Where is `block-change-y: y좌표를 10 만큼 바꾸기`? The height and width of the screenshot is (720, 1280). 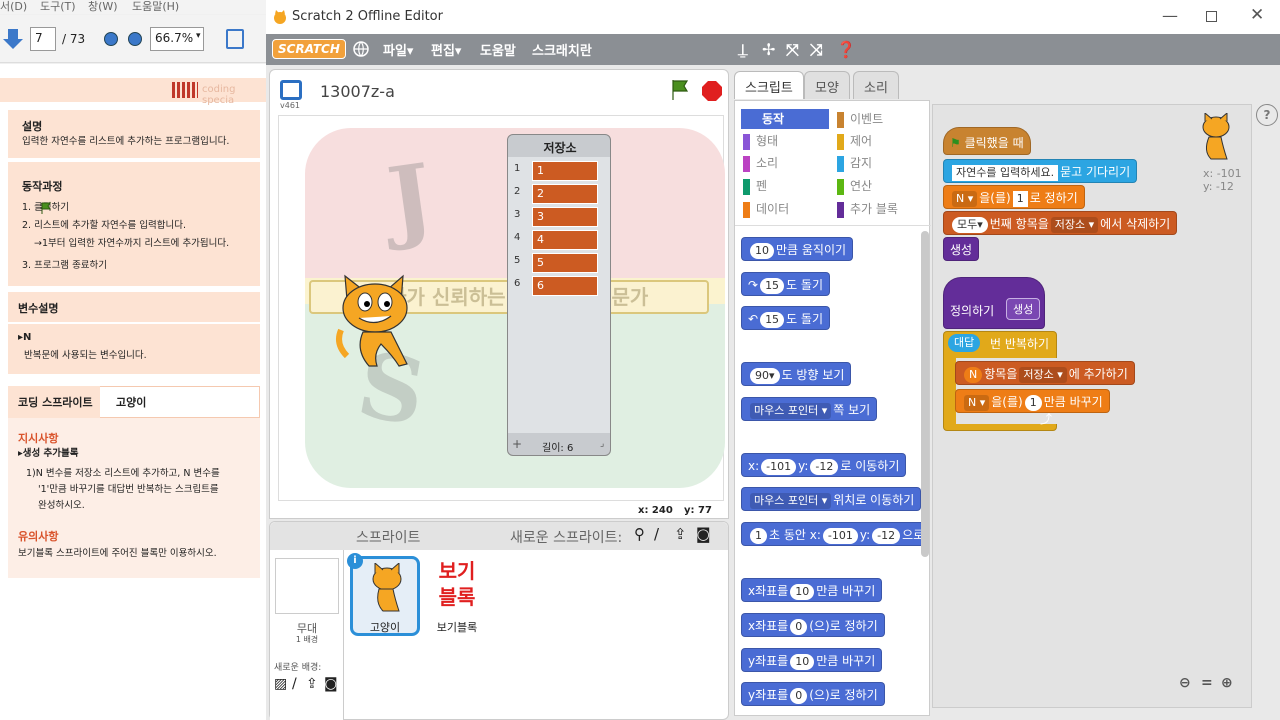
block-change-y: y좌표를 10 만큼 바꾸기 is located at coordinates (812, 660).